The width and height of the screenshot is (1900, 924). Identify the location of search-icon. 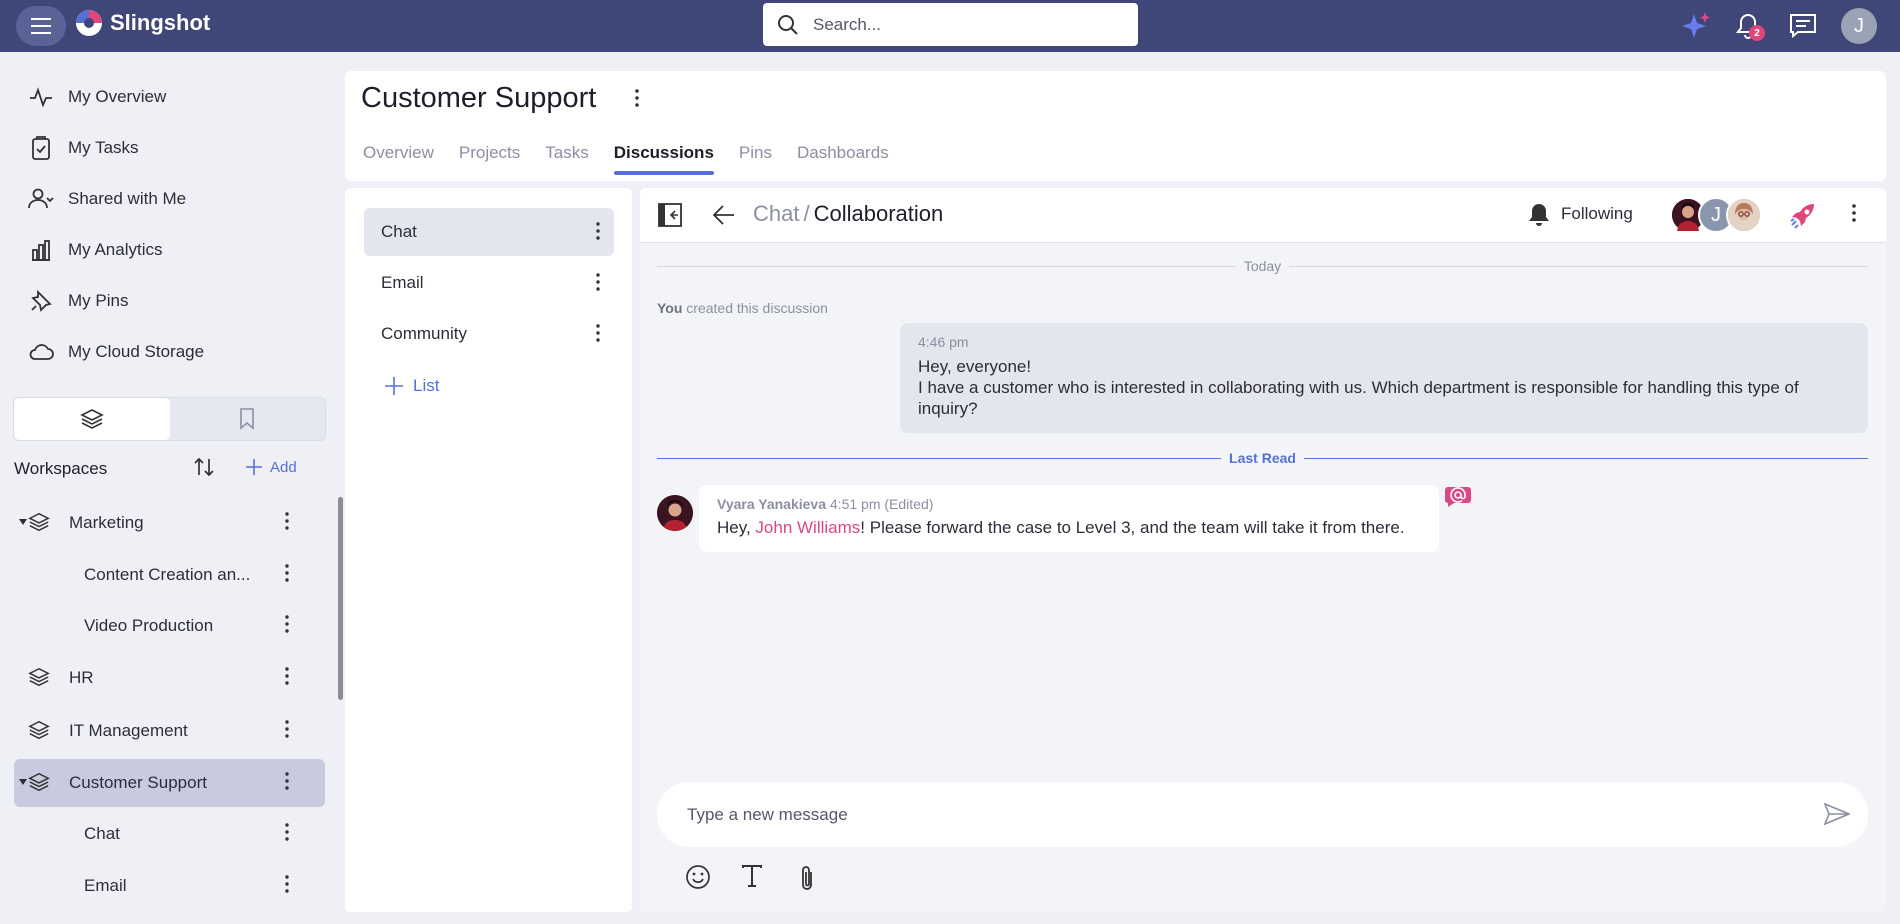
(788, 24).